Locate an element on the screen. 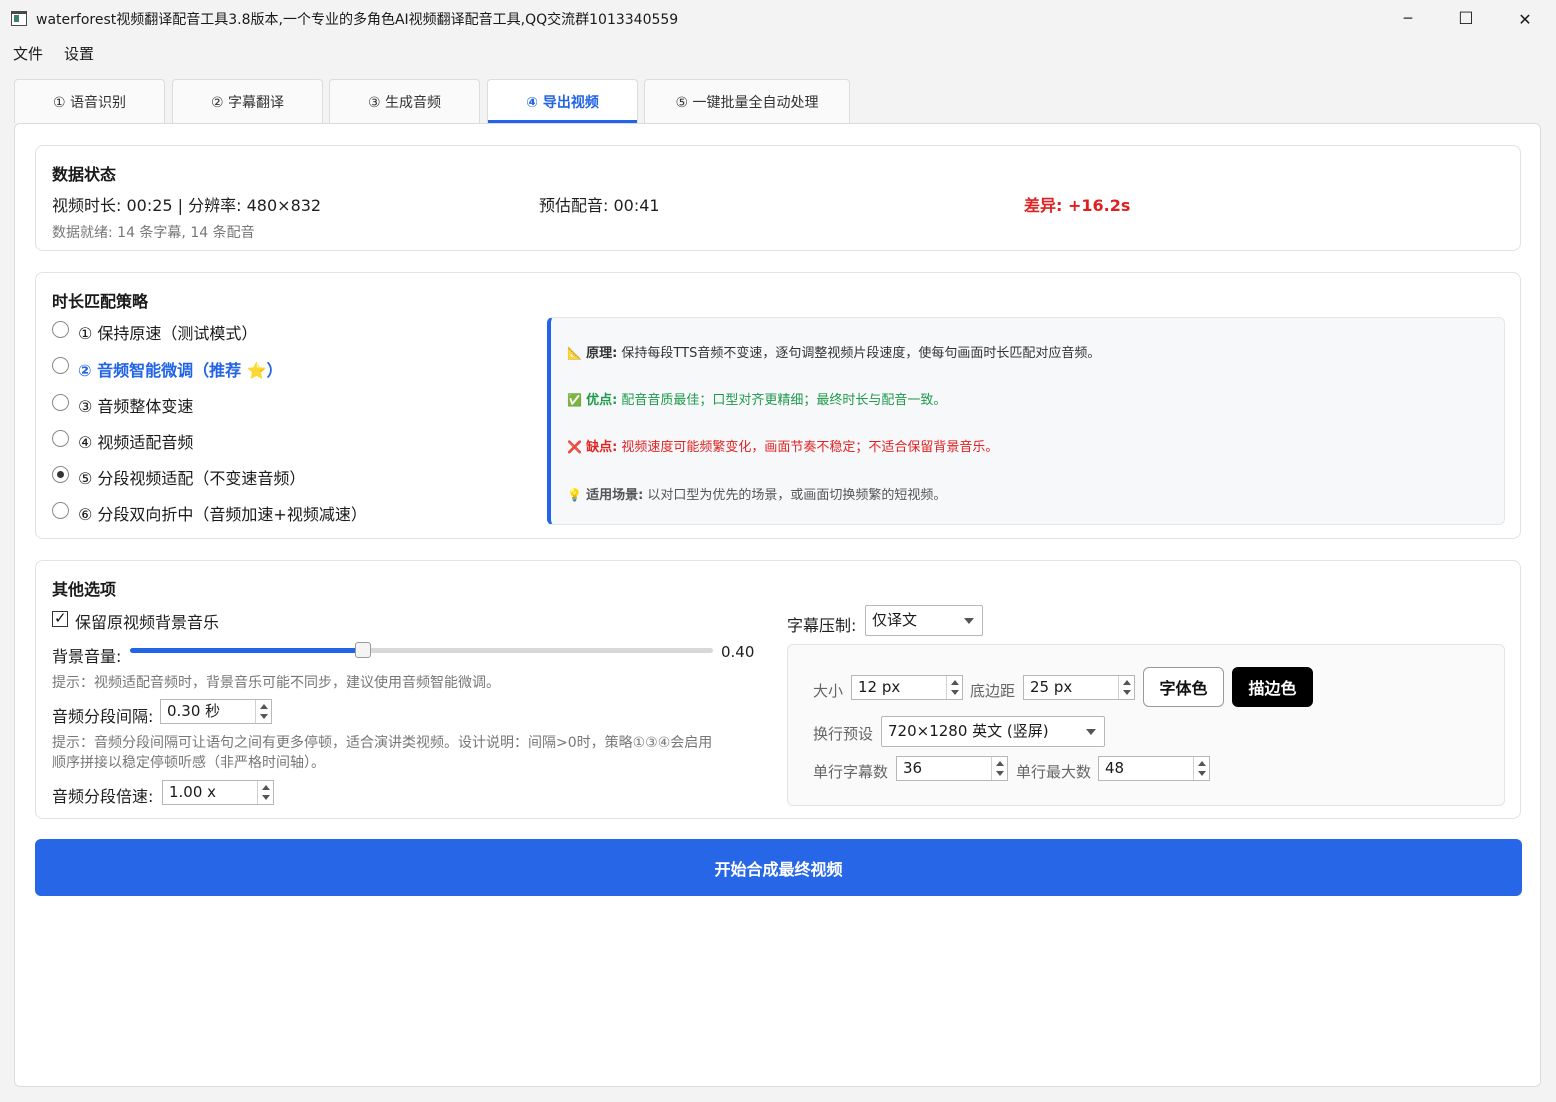 Image resolution: width=1556 pixels, height=1102 pixels. line-max-label: 单行最大数 is located at coordinates (1054, 772).